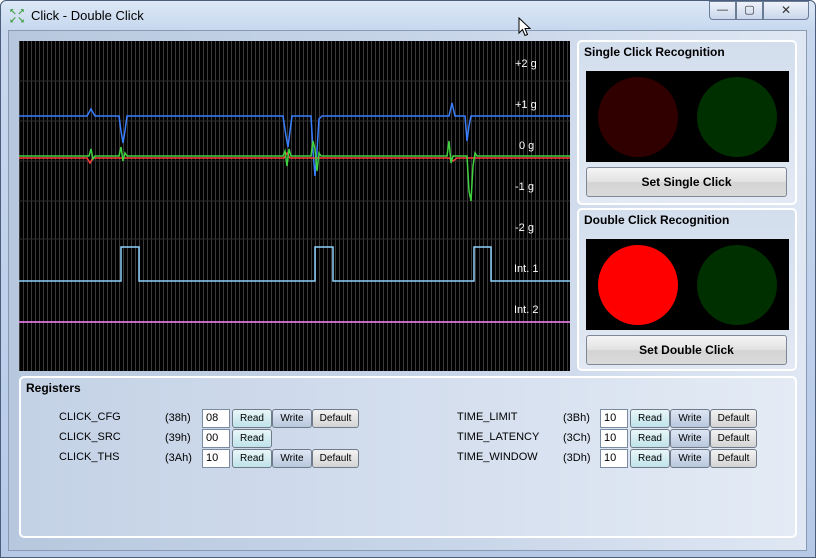  Describe the element at coordinates (178, 438) in the screenshot. I see `reg-addr-click-src: (39h)` at that location.